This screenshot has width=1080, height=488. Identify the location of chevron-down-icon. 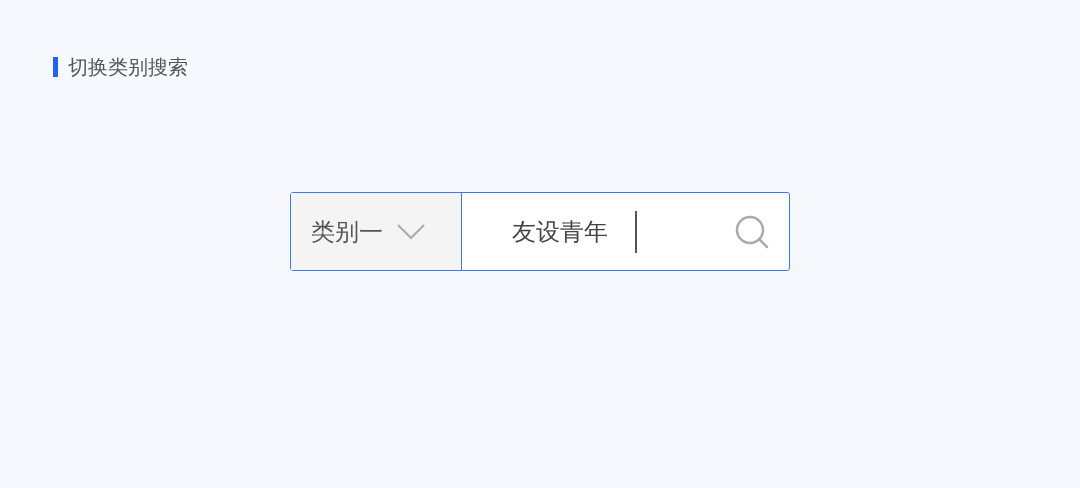
(411, 231).